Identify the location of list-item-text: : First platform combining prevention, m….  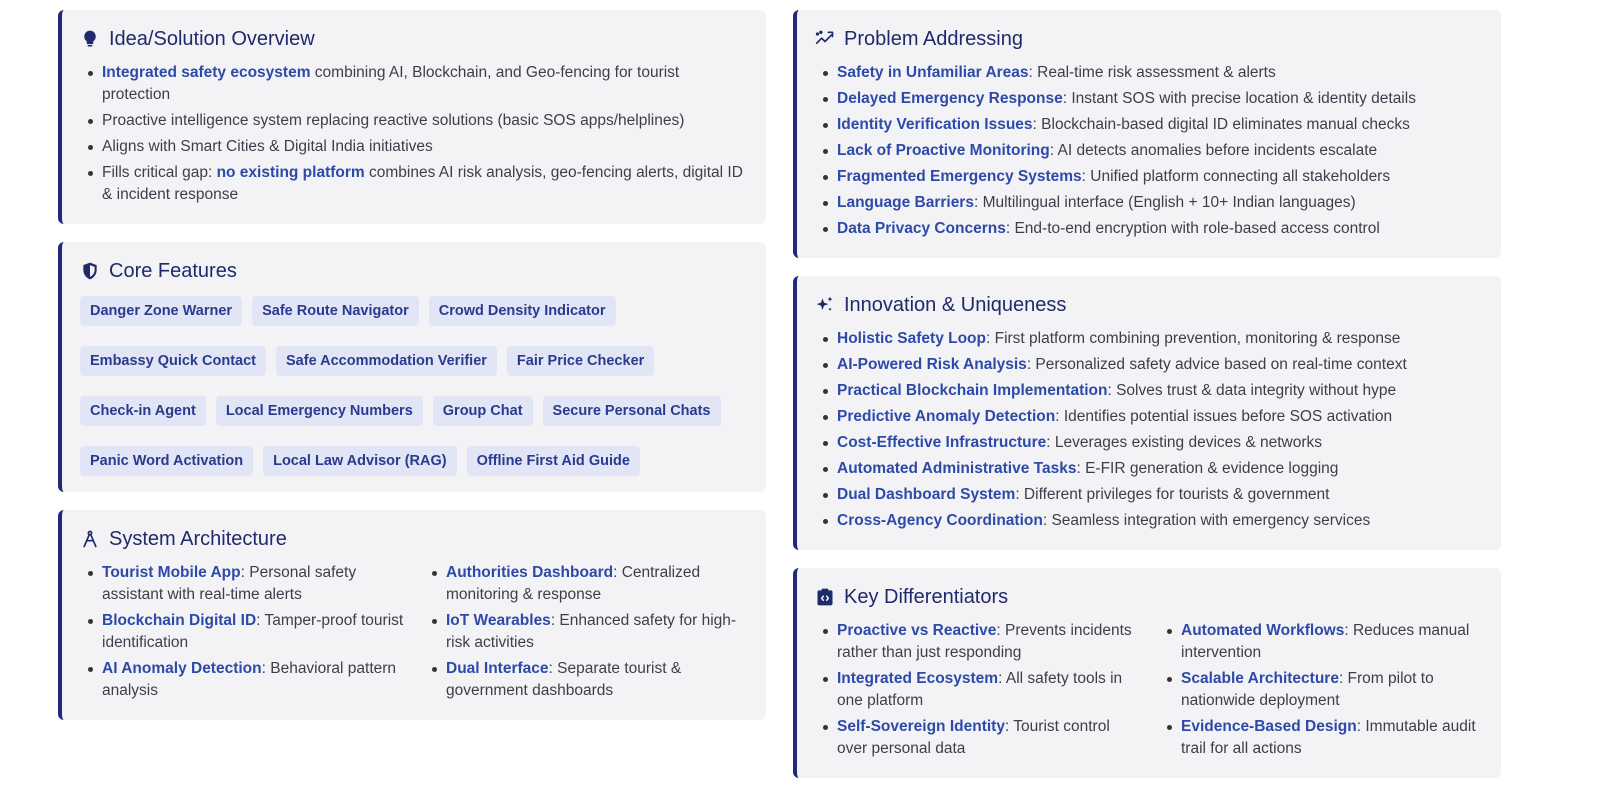
(1193, 338).